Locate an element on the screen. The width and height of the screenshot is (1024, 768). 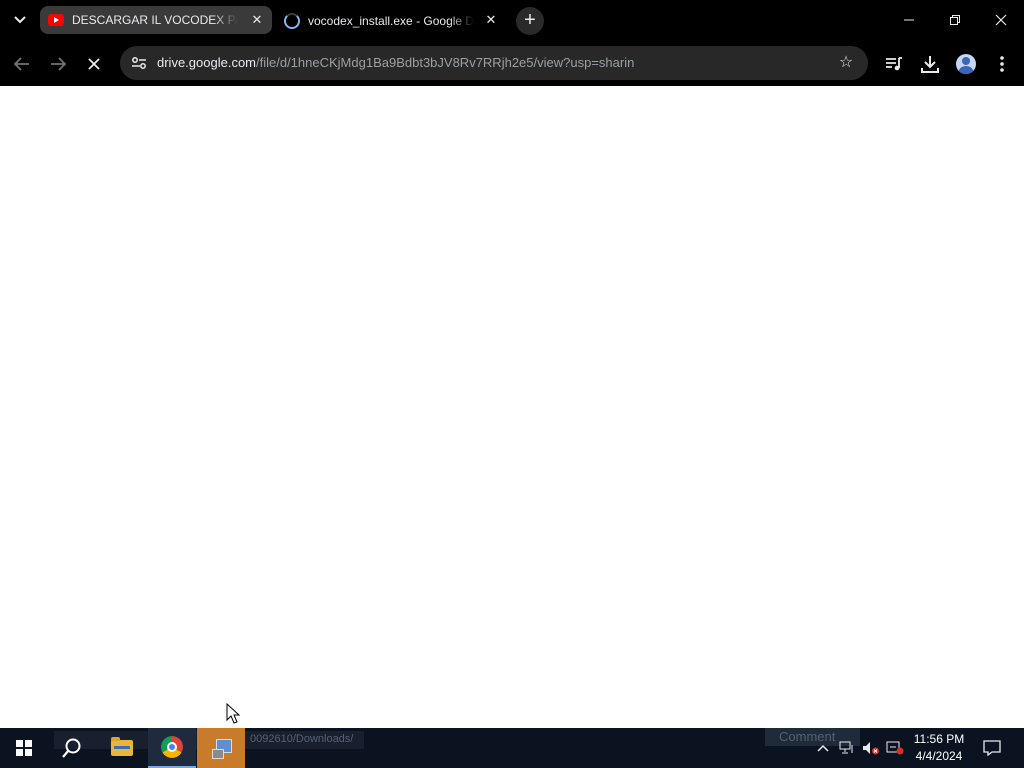
playlist-music-icon is located at coordinates (894, 64).